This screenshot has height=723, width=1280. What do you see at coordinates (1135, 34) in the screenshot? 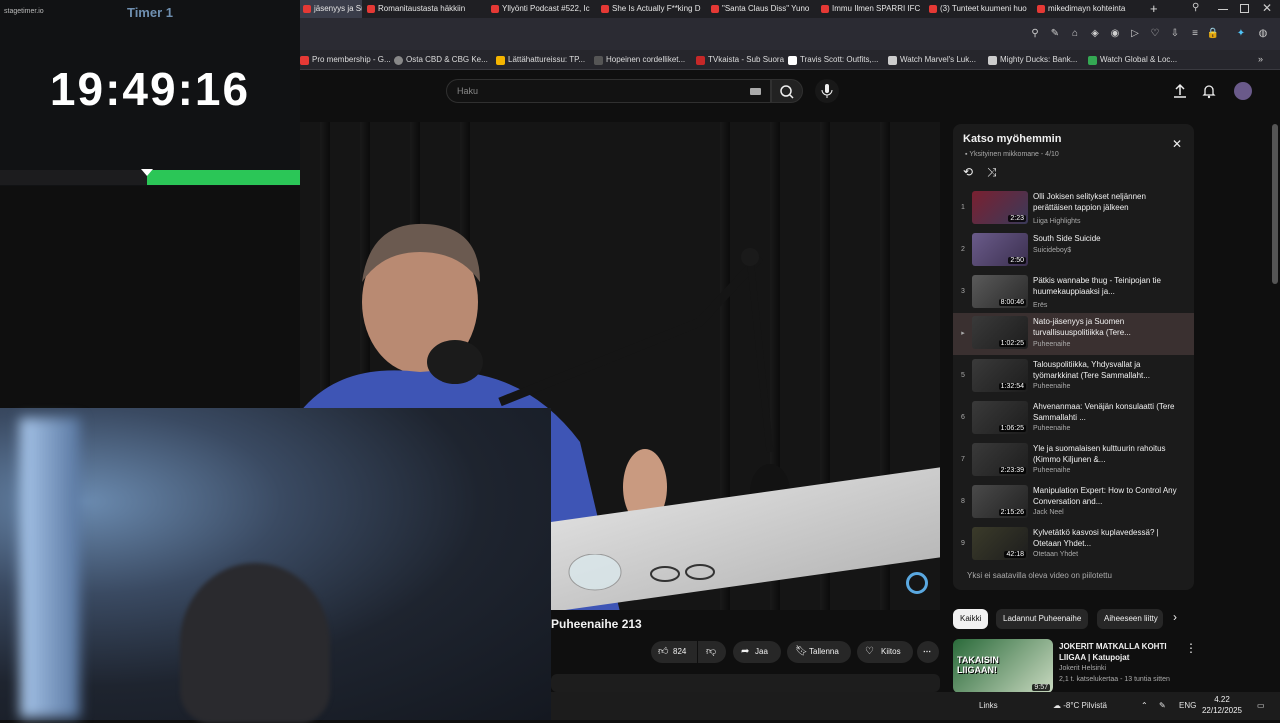
I see `play-icon: ▷` at bounding box center [1135, 34].